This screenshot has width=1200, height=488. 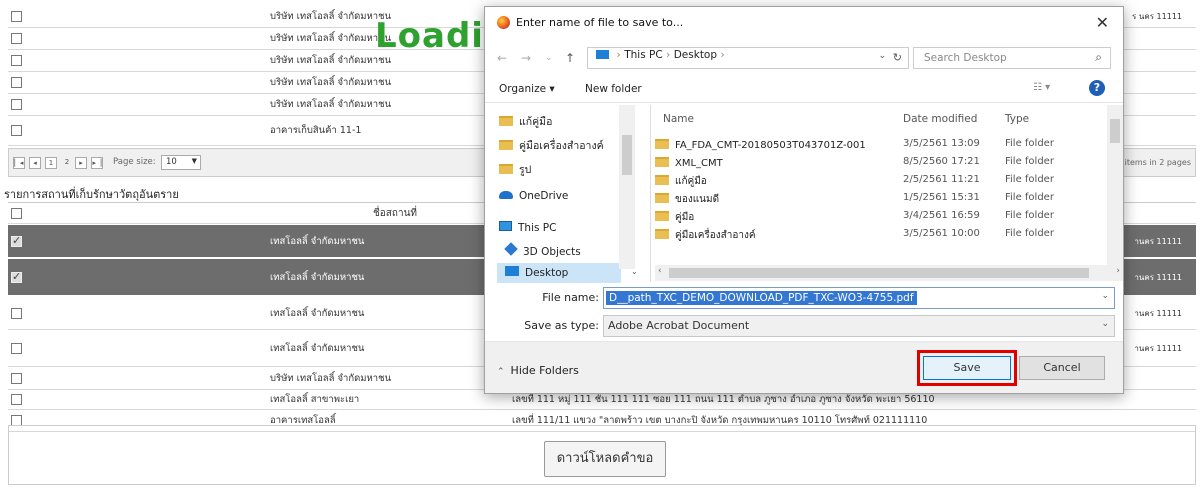 What do you see at coordinates (880, 165) in the screenshot?
I see `file-row: XML_CMT 8/5/2560 17:21 File folder` at bounding box center [880, 165].